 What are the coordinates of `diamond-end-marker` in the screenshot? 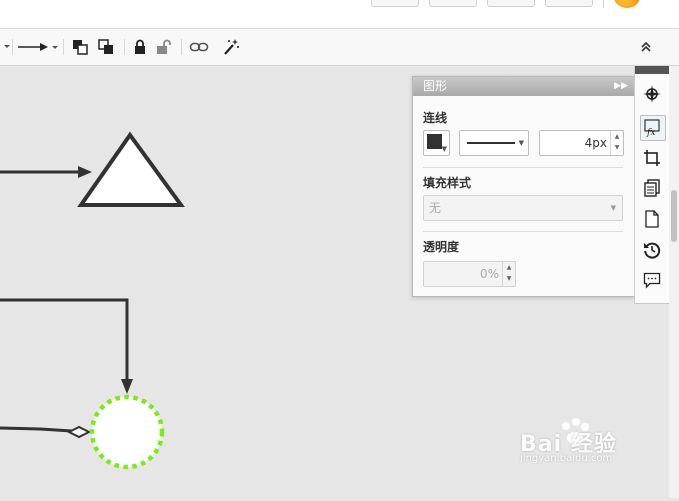 It's located at (79, 432).